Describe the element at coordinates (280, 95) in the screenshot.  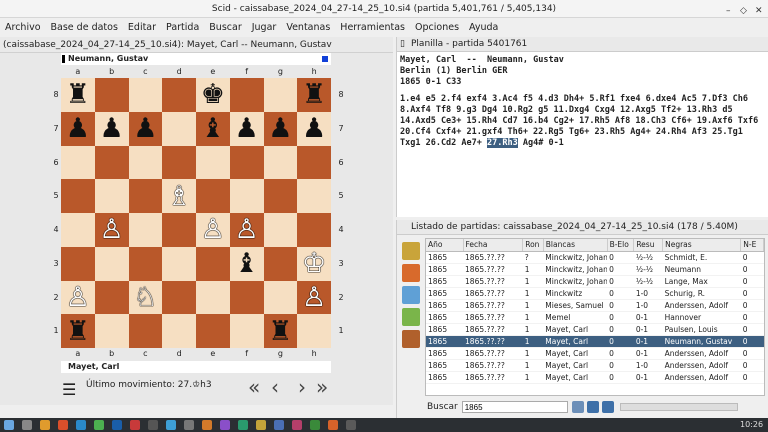
I see `square-g8` at that location.